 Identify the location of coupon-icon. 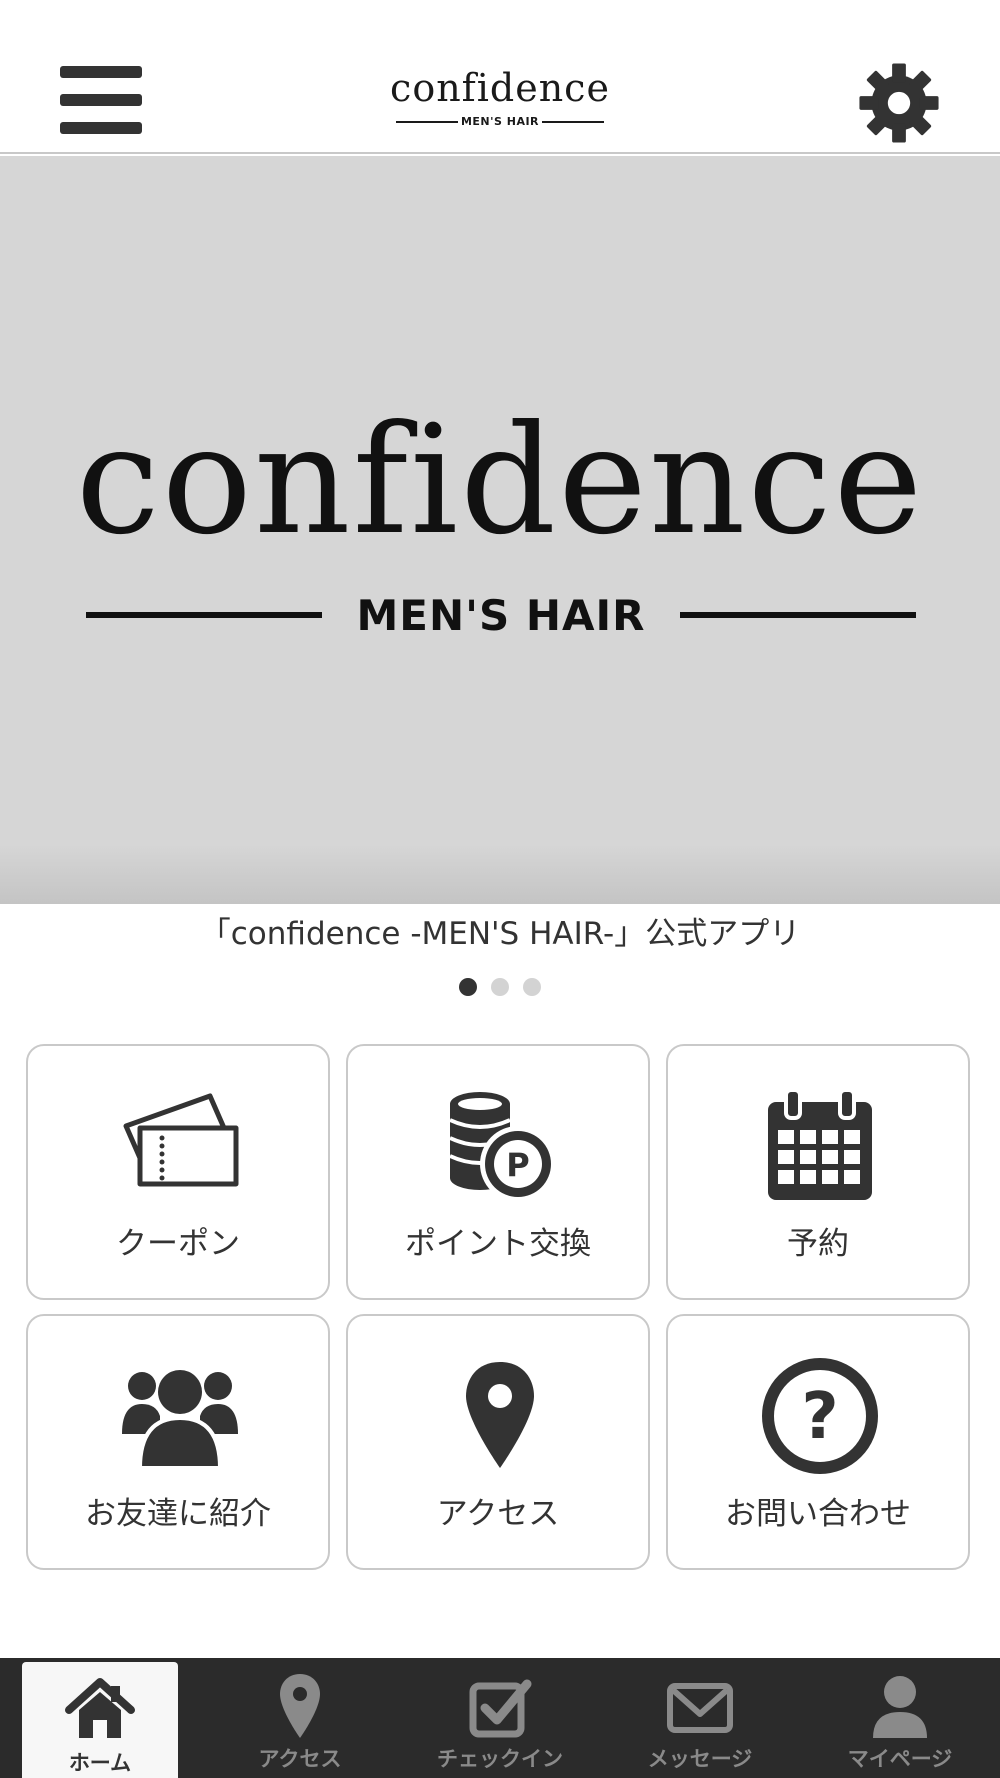
(181, 1140).